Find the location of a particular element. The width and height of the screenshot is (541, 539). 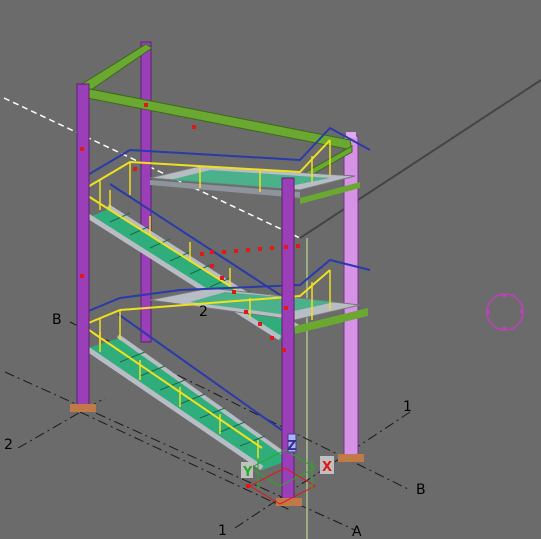

base-plate-right is located at coordinates (351, 458).